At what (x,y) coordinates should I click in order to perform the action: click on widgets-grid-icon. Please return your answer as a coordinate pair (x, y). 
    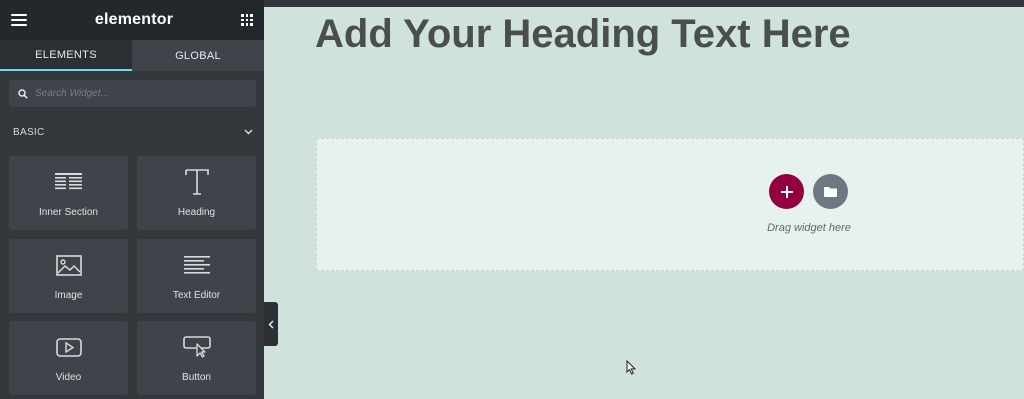
    Looking at the image, I should click on (247, 20).